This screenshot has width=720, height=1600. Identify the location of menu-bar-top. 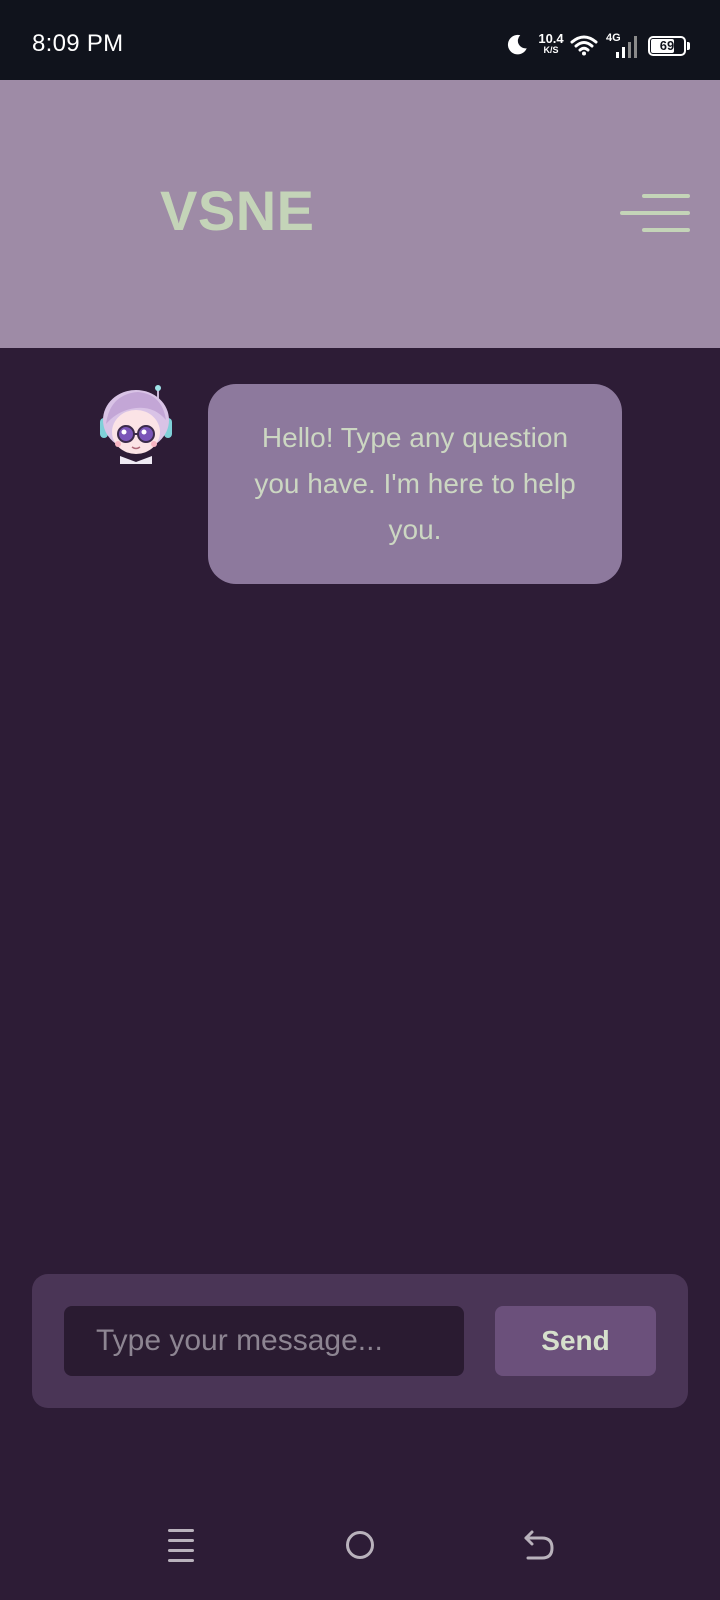
(666, 196).